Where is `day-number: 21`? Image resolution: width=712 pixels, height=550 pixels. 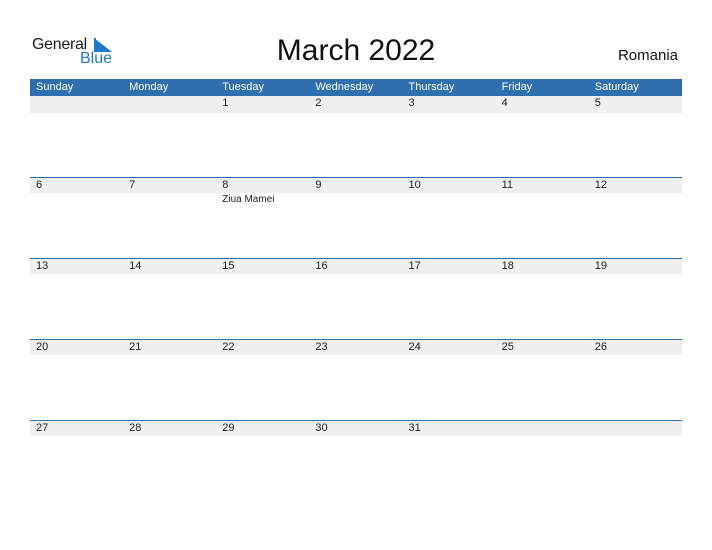
day-number: 21 is located at coordinates (135, 347).